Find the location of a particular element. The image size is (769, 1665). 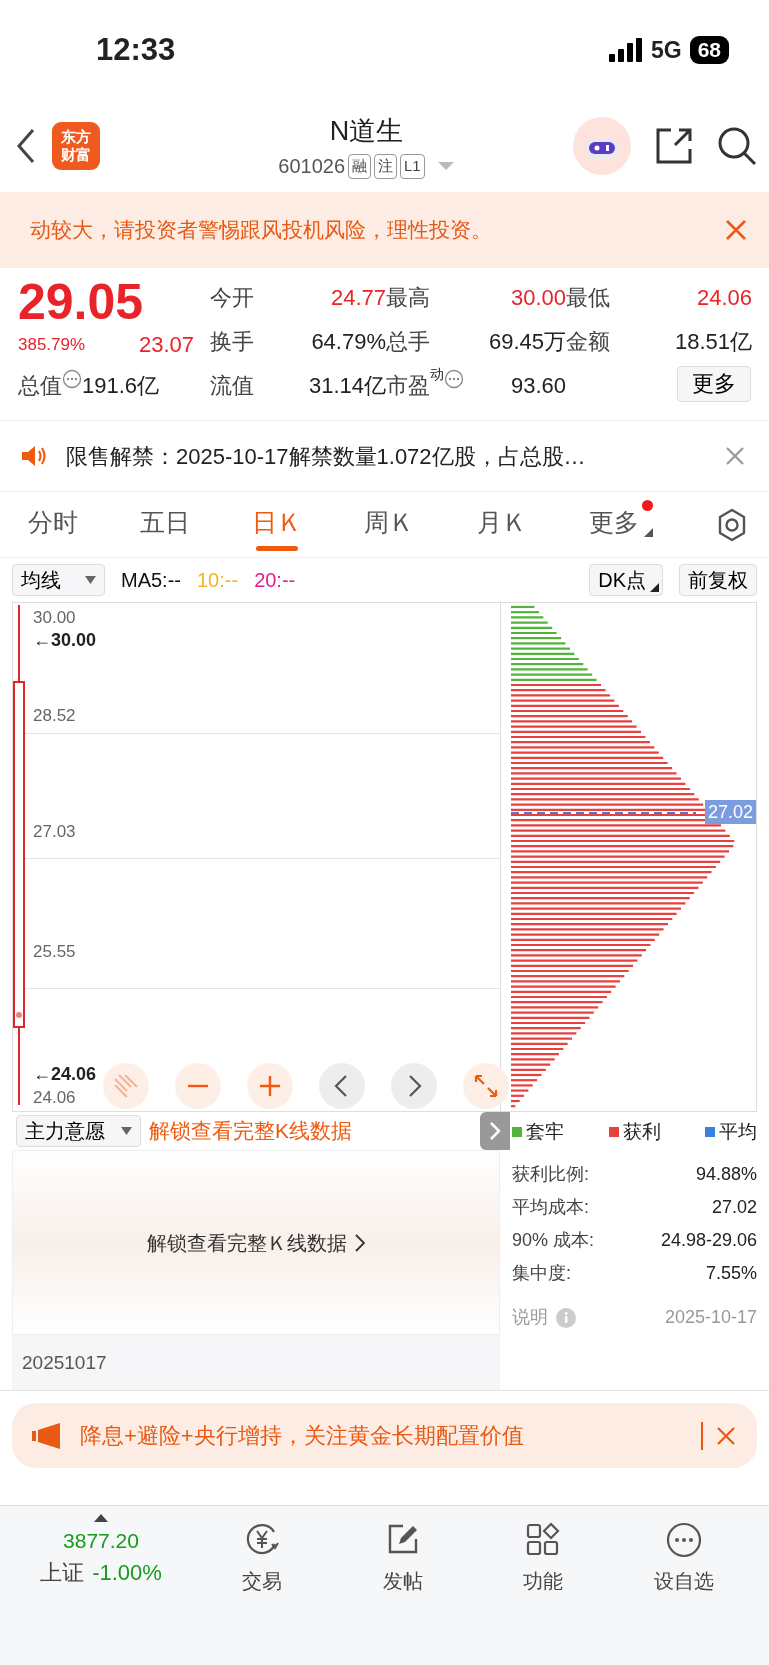

moving-average-label: MA5:-- is located at coordinates (151, 580).